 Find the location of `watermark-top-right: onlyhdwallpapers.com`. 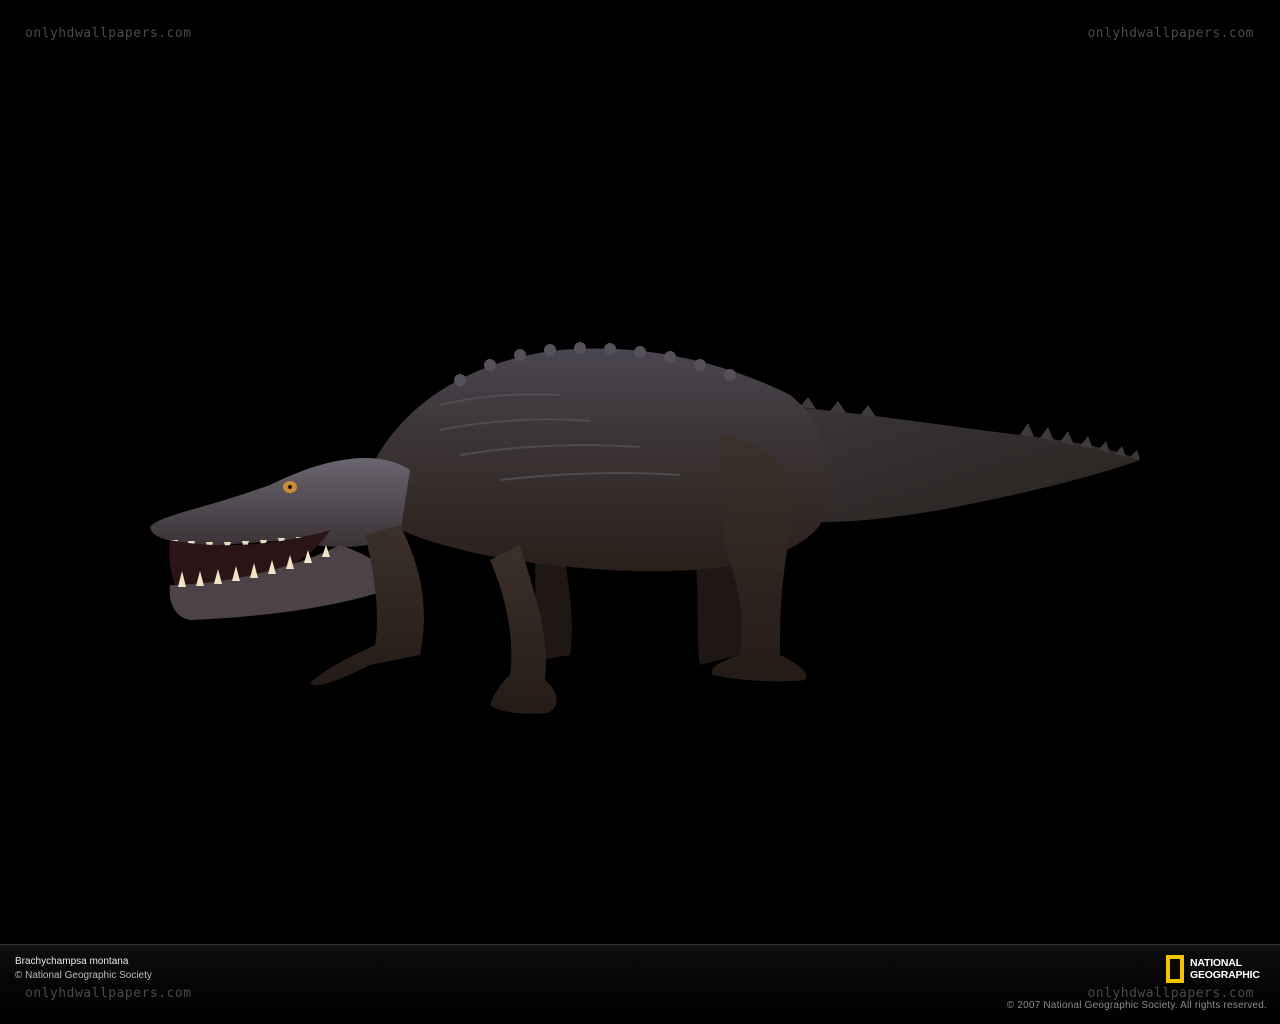

watermark-top-right: onlyhdwallpapers.com is located at coordinates (1170, 33).